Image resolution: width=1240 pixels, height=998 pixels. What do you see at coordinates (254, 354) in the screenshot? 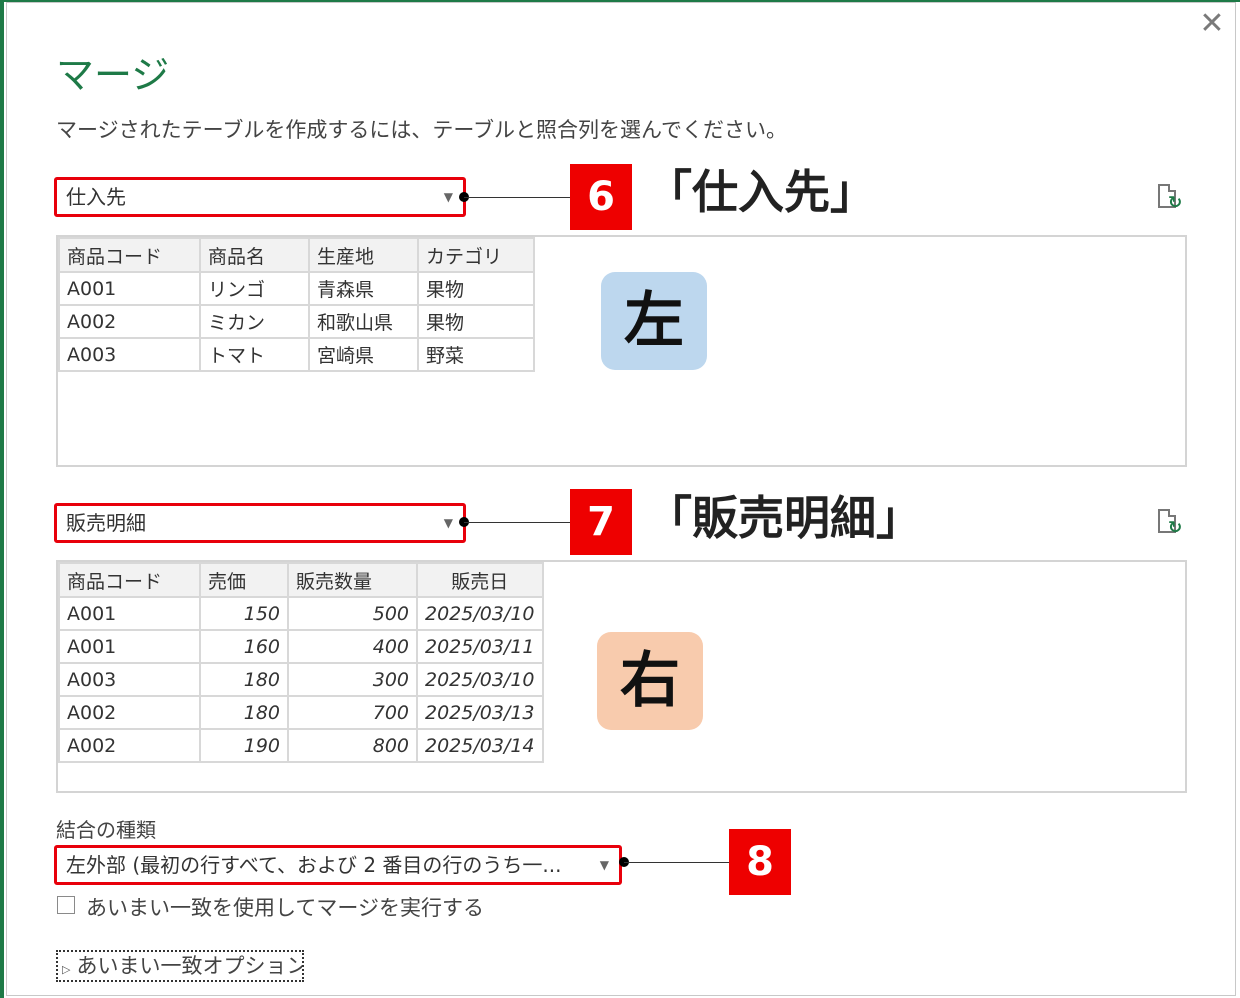
I see `table-cell: トマト` at bounding box center [254, 354].